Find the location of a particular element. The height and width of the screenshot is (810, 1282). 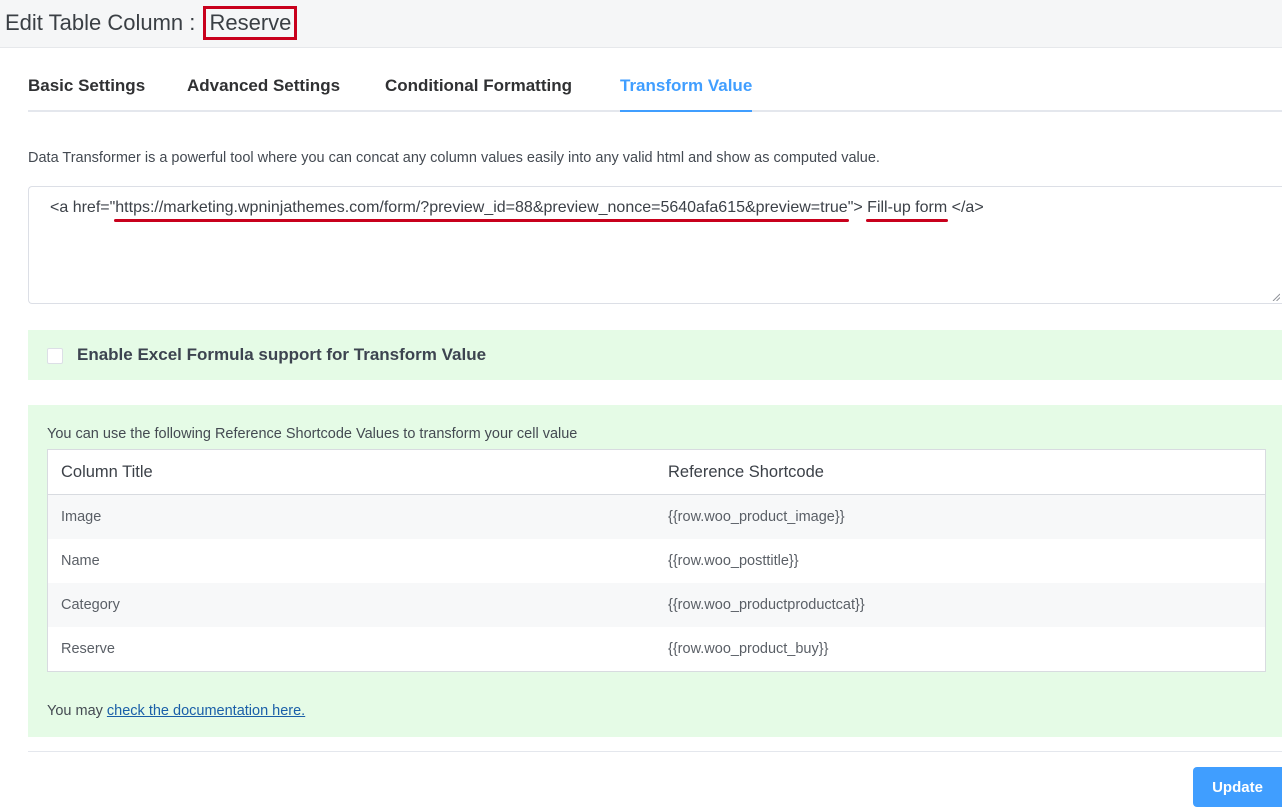

documentation-line: You may check the documentation here. is located at coordinates (176, 711).